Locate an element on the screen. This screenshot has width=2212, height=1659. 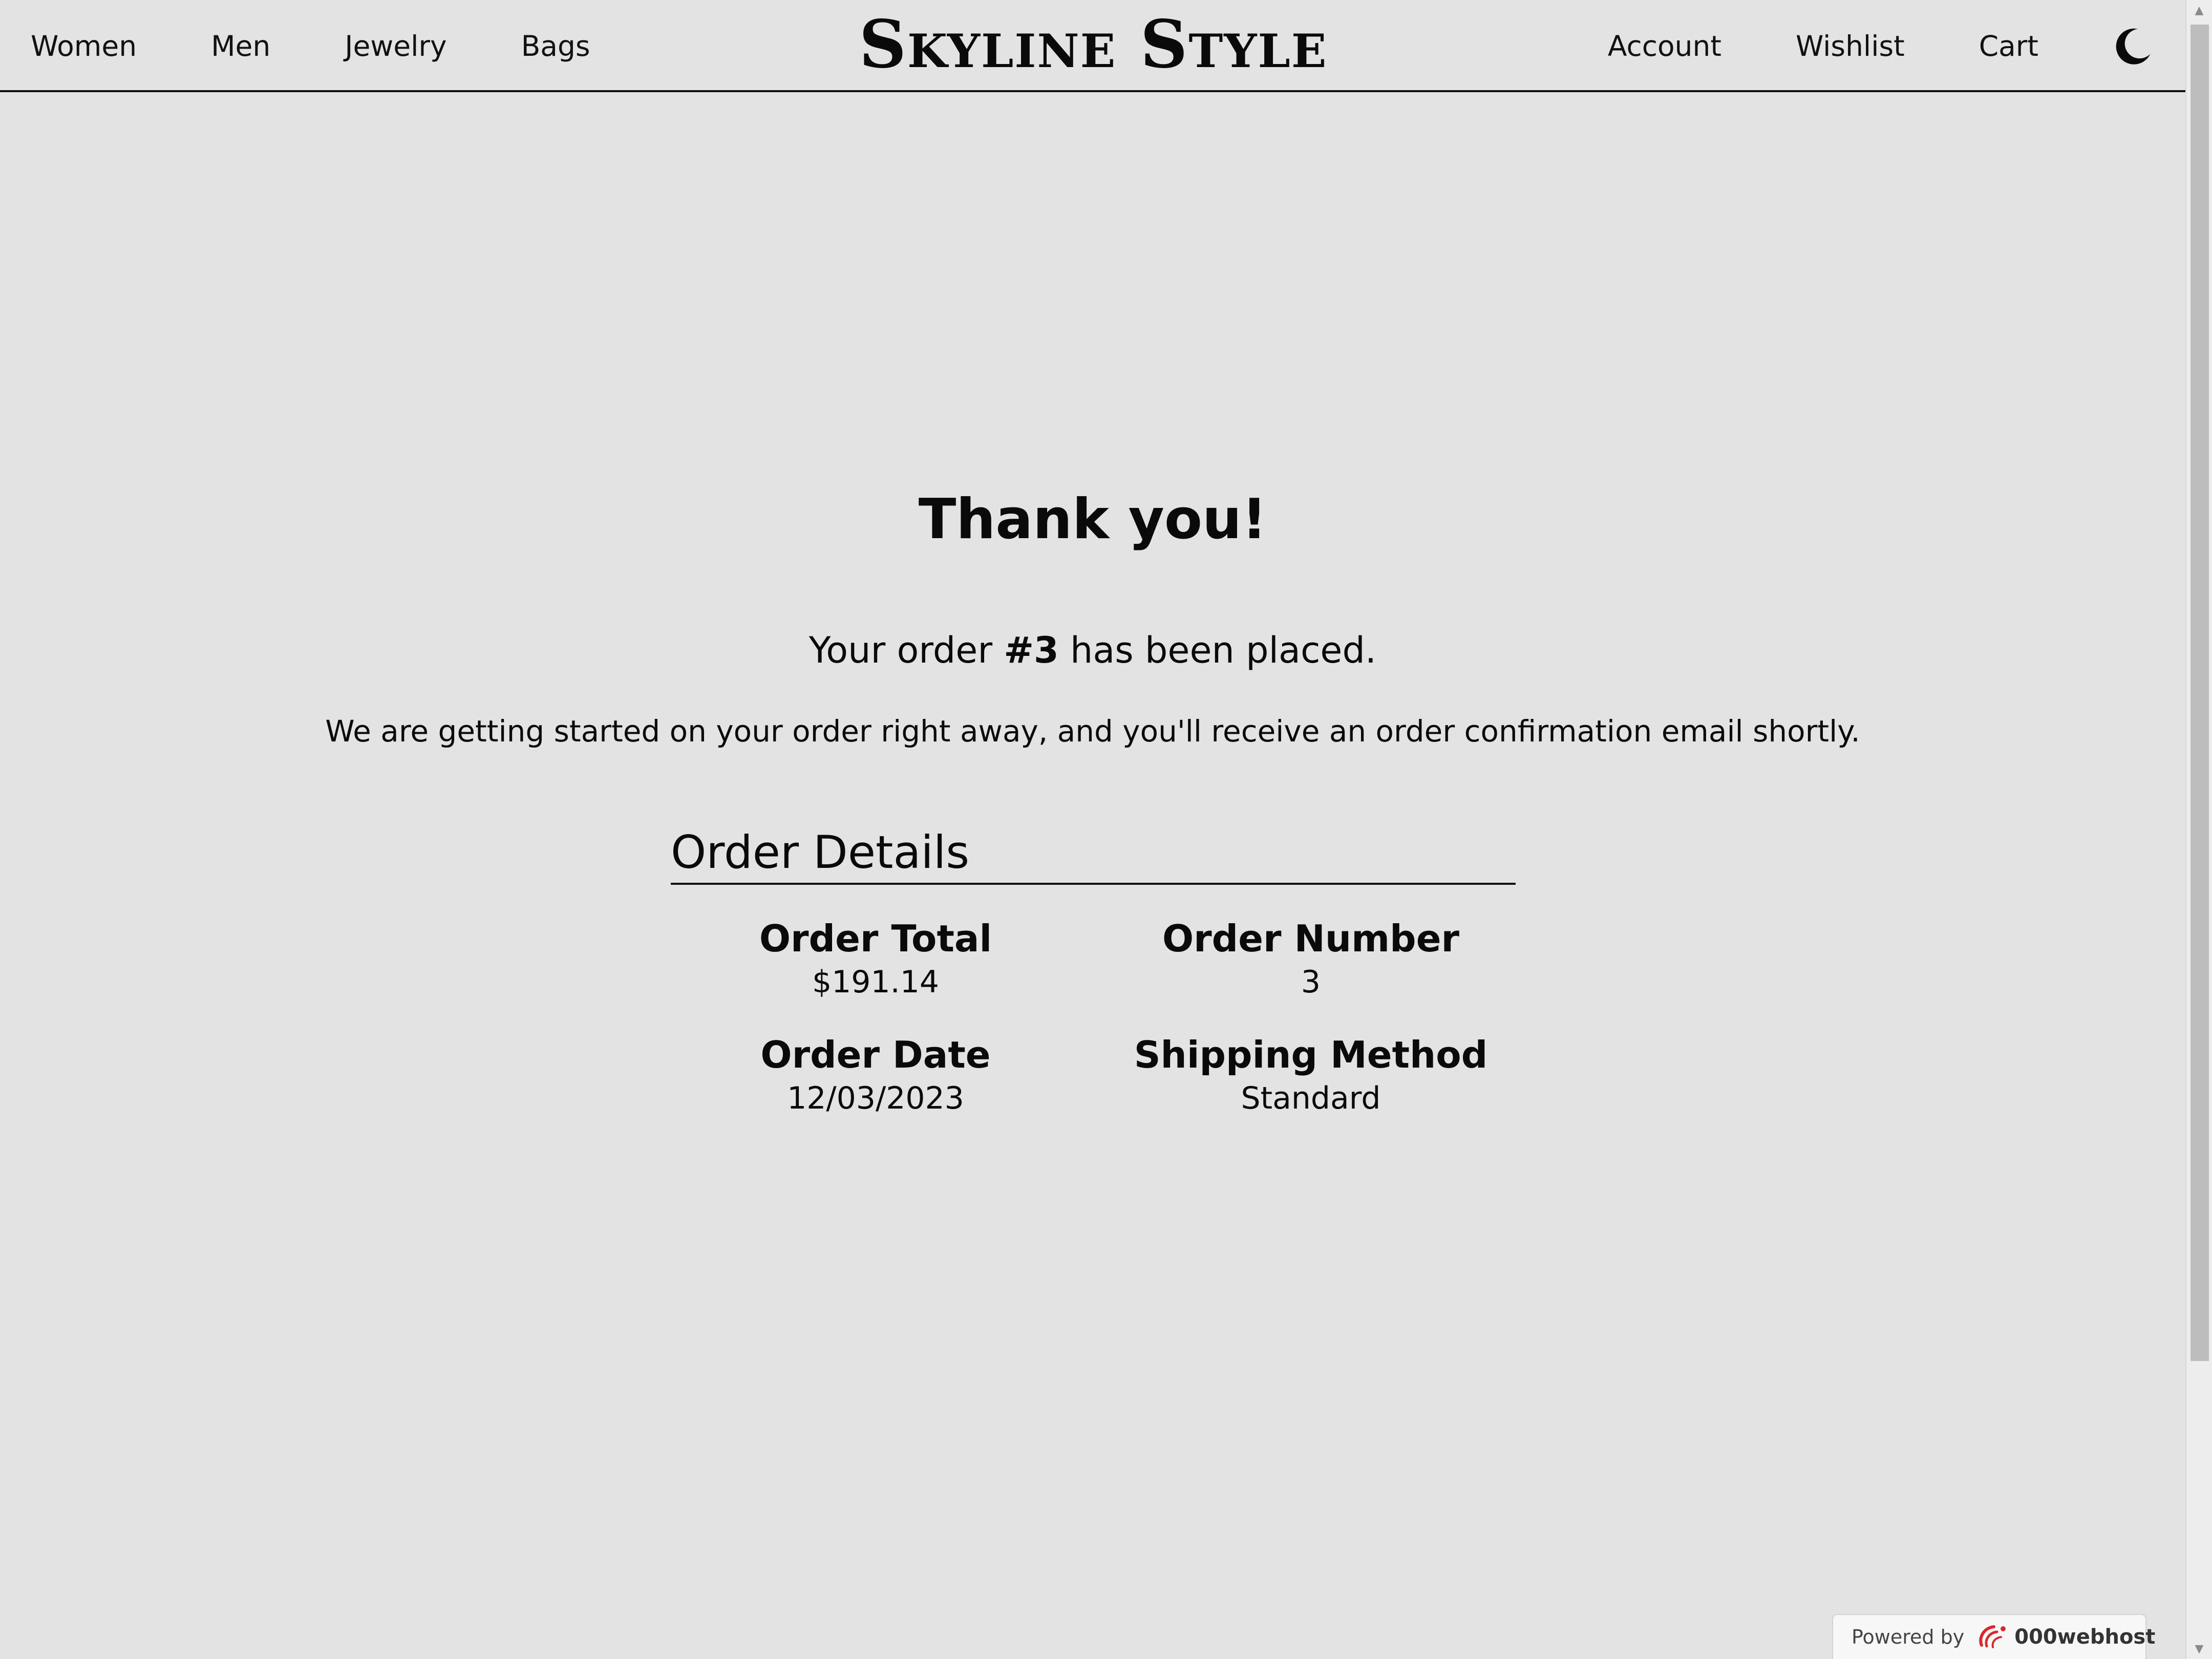
000webhost-logo-icon is located at coordinates (1992, 1637).